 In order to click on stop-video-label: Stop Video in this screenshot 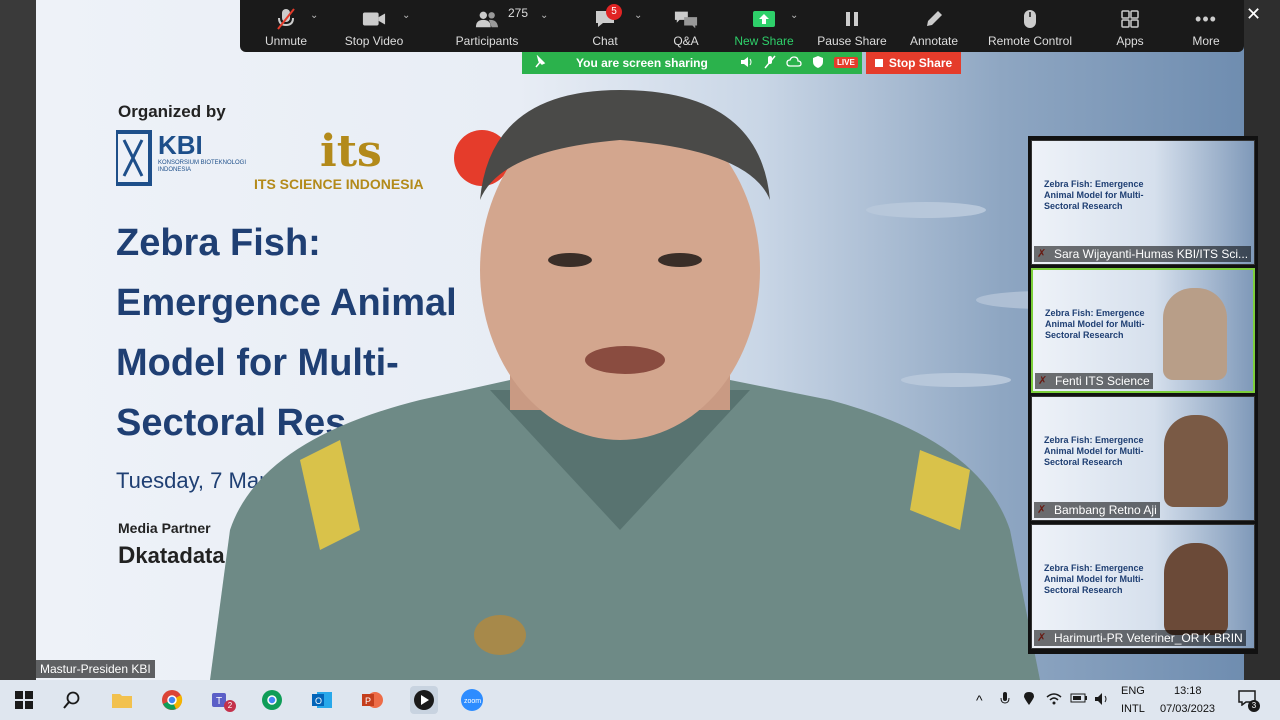, I will do `click(374, 41)`.